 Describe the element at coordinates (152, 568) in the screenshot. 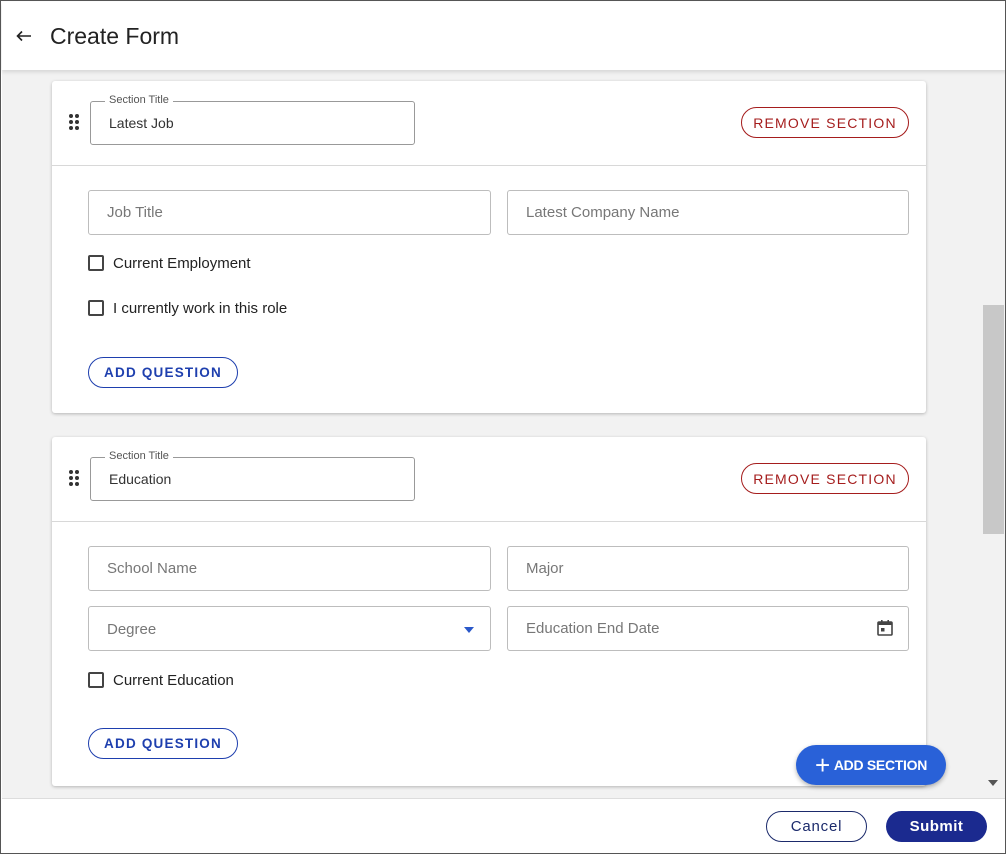

I see `school-name-placeholder: School Name` at that location.